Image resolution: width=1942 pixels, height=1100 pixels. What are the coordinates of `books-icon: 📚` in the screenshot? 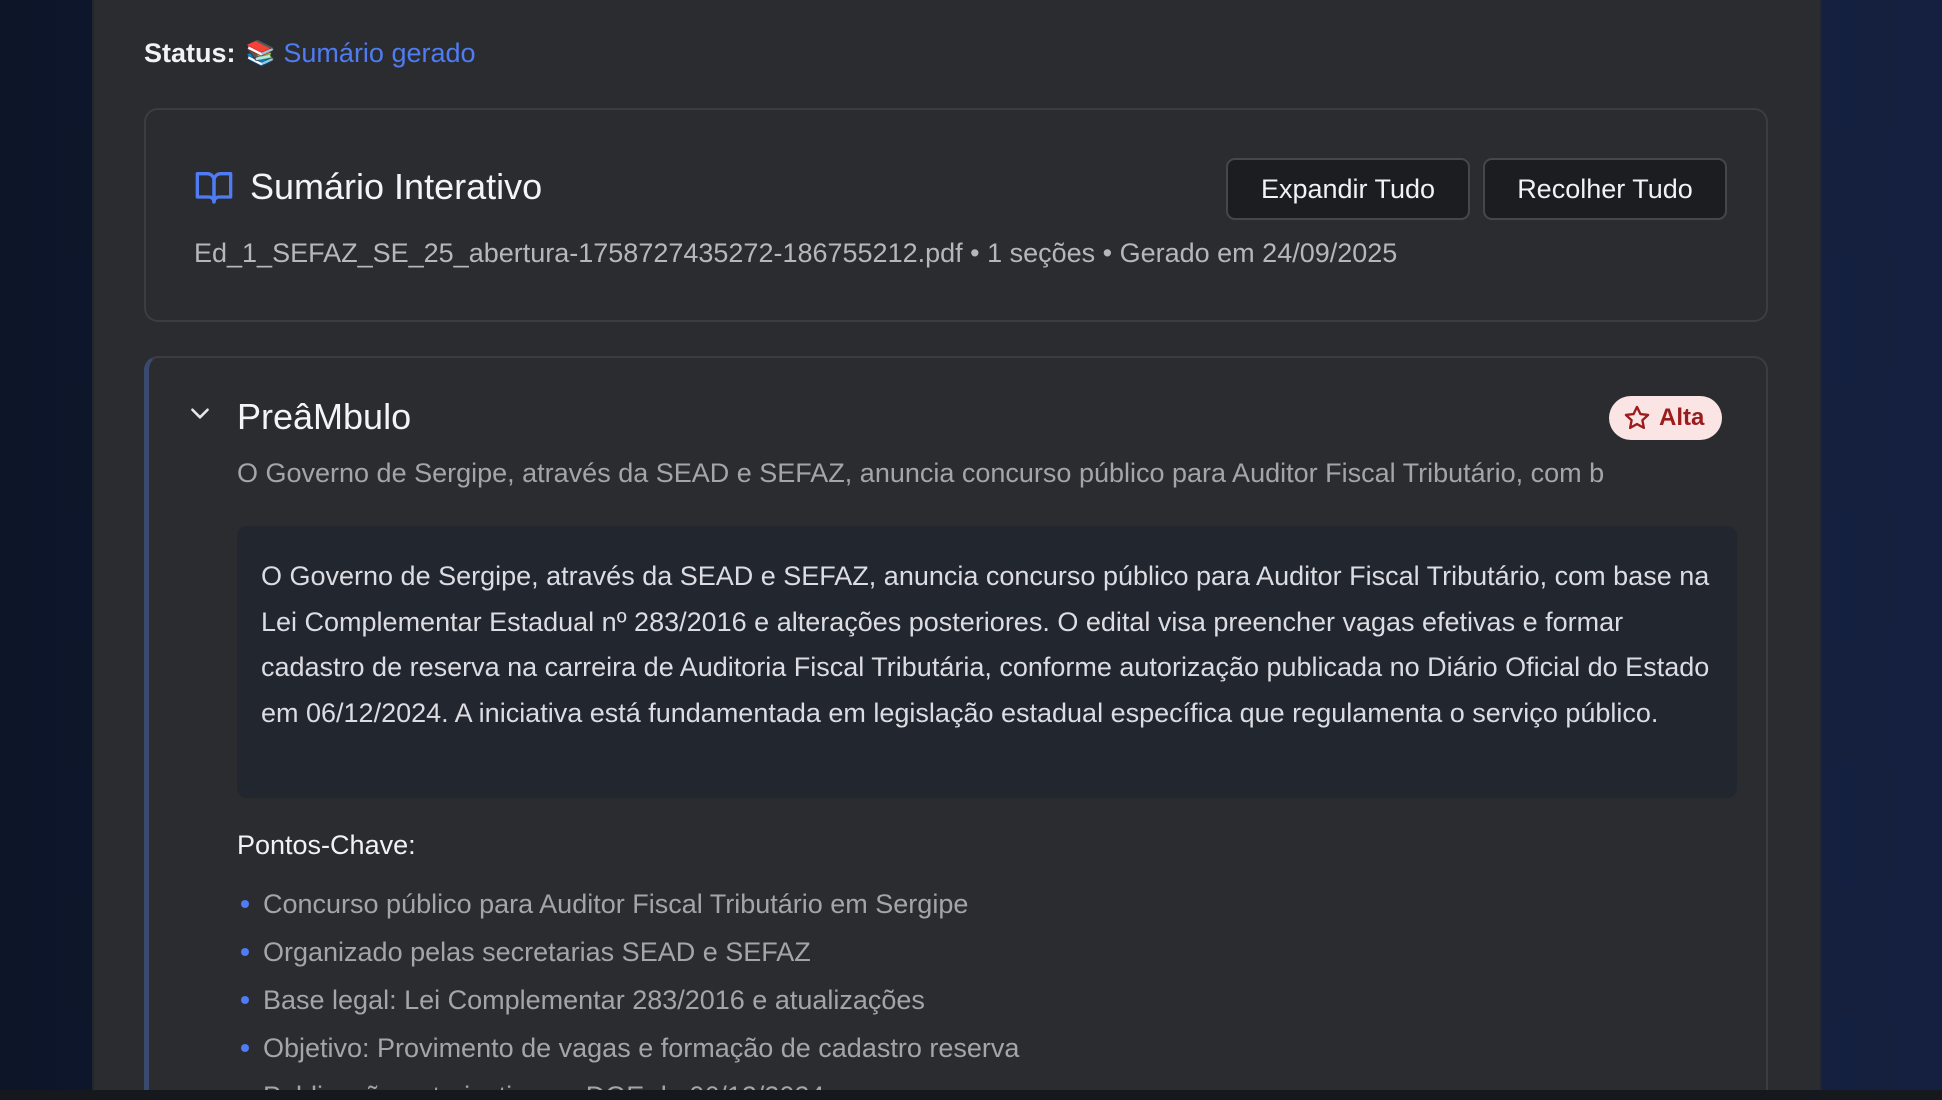 It's located at (260, 53).